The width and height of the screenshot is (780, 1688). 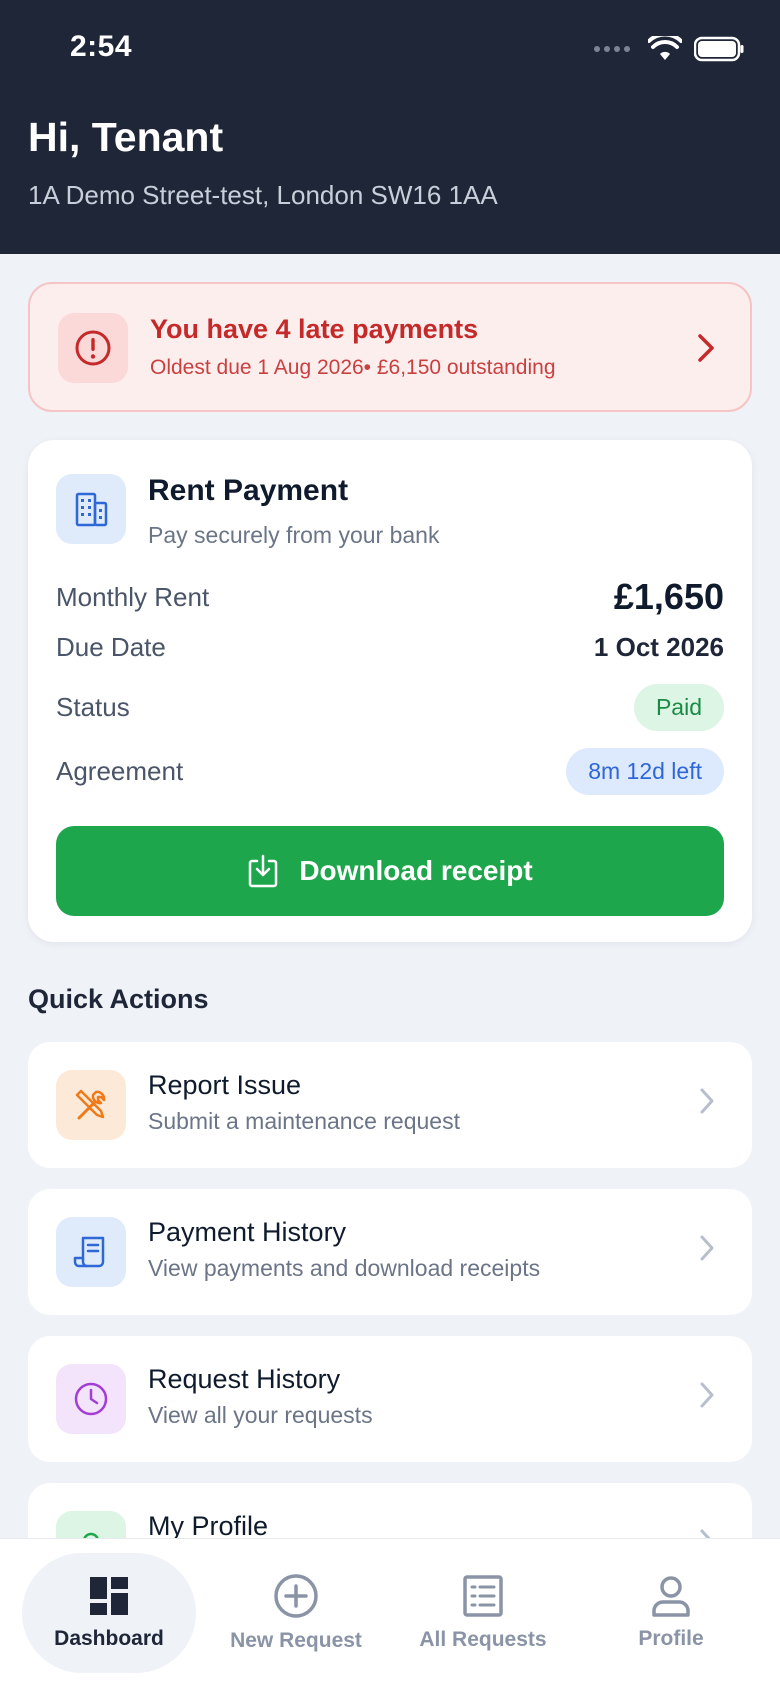 I want to click on list-icon, so click(x=483, y=1596).